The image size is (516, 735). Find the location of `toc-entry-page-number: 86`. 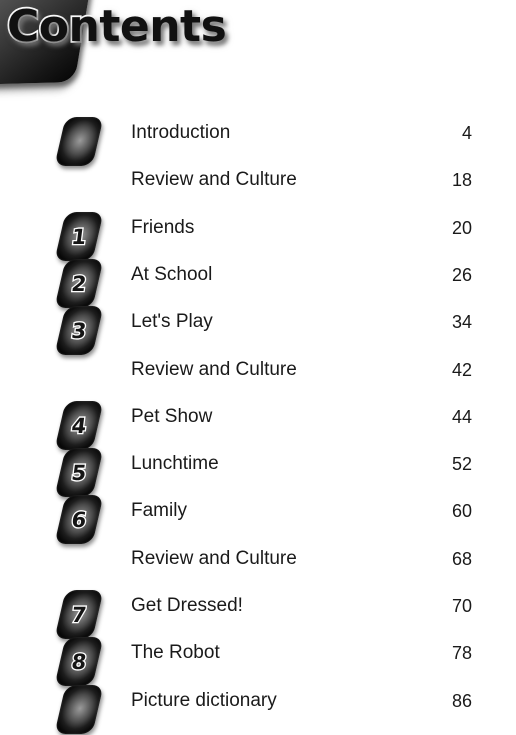

toc-entry-page-number: 86 is located at coordinates (461, 700).